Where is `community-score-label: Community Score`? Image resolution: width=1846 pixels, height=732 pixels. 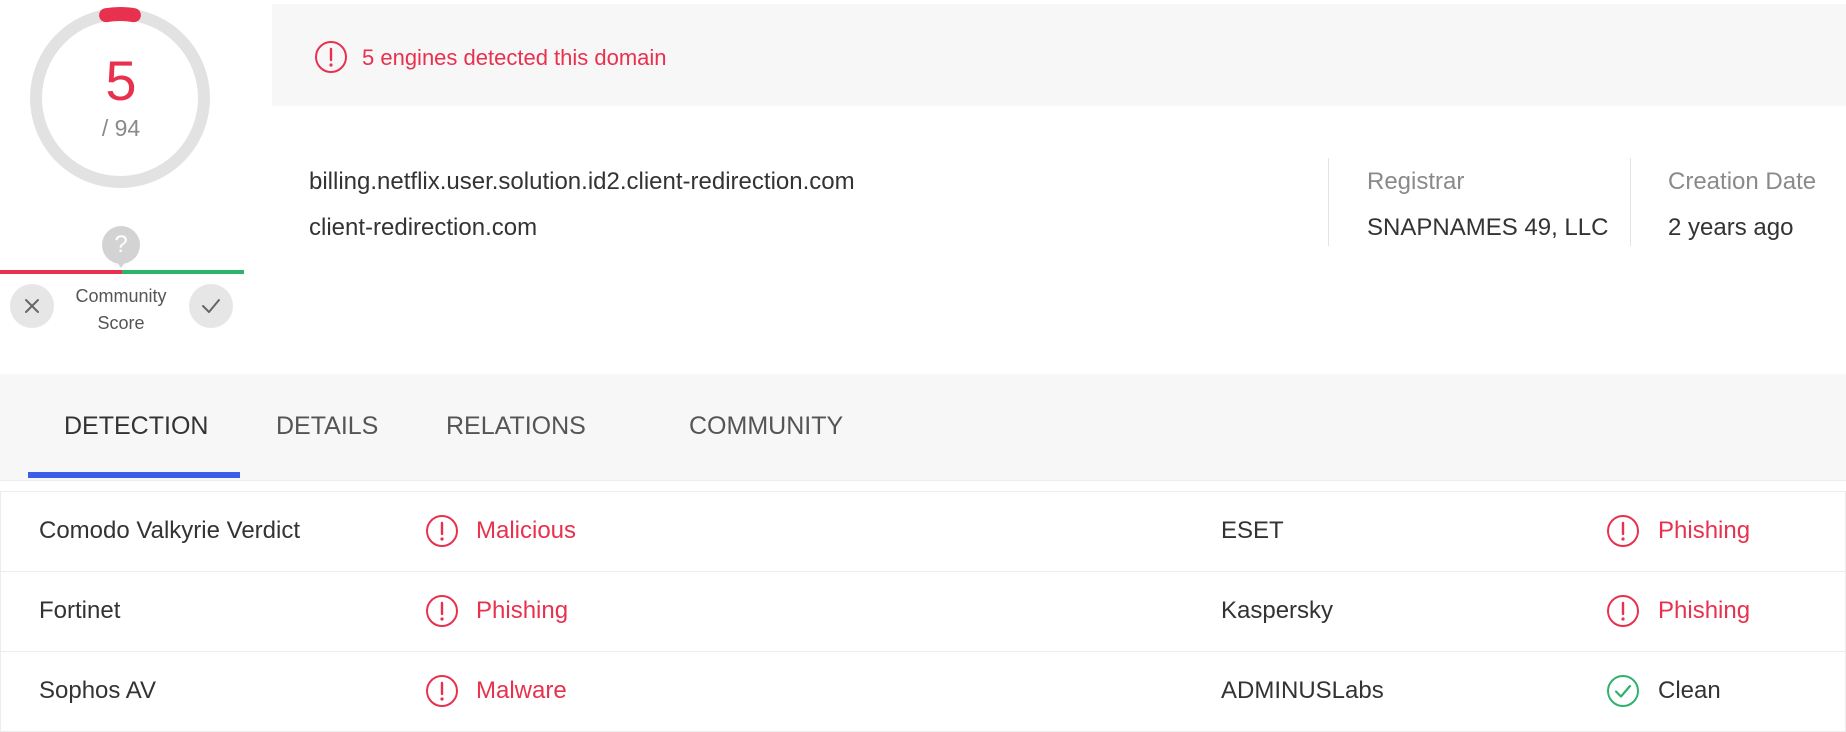 community-score-label: Community Score is located at coordinates (121, 310).